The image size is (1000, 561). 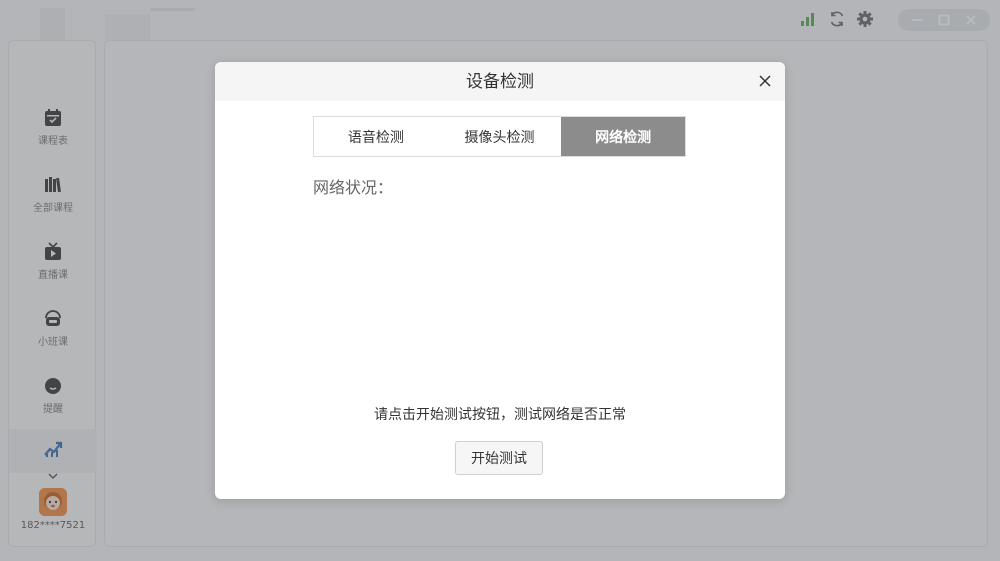 What do you see at coordinates (376, 136) in the screenshot?
I see `tab-voice-check: 语音检测` at bounding box center [376, 136].